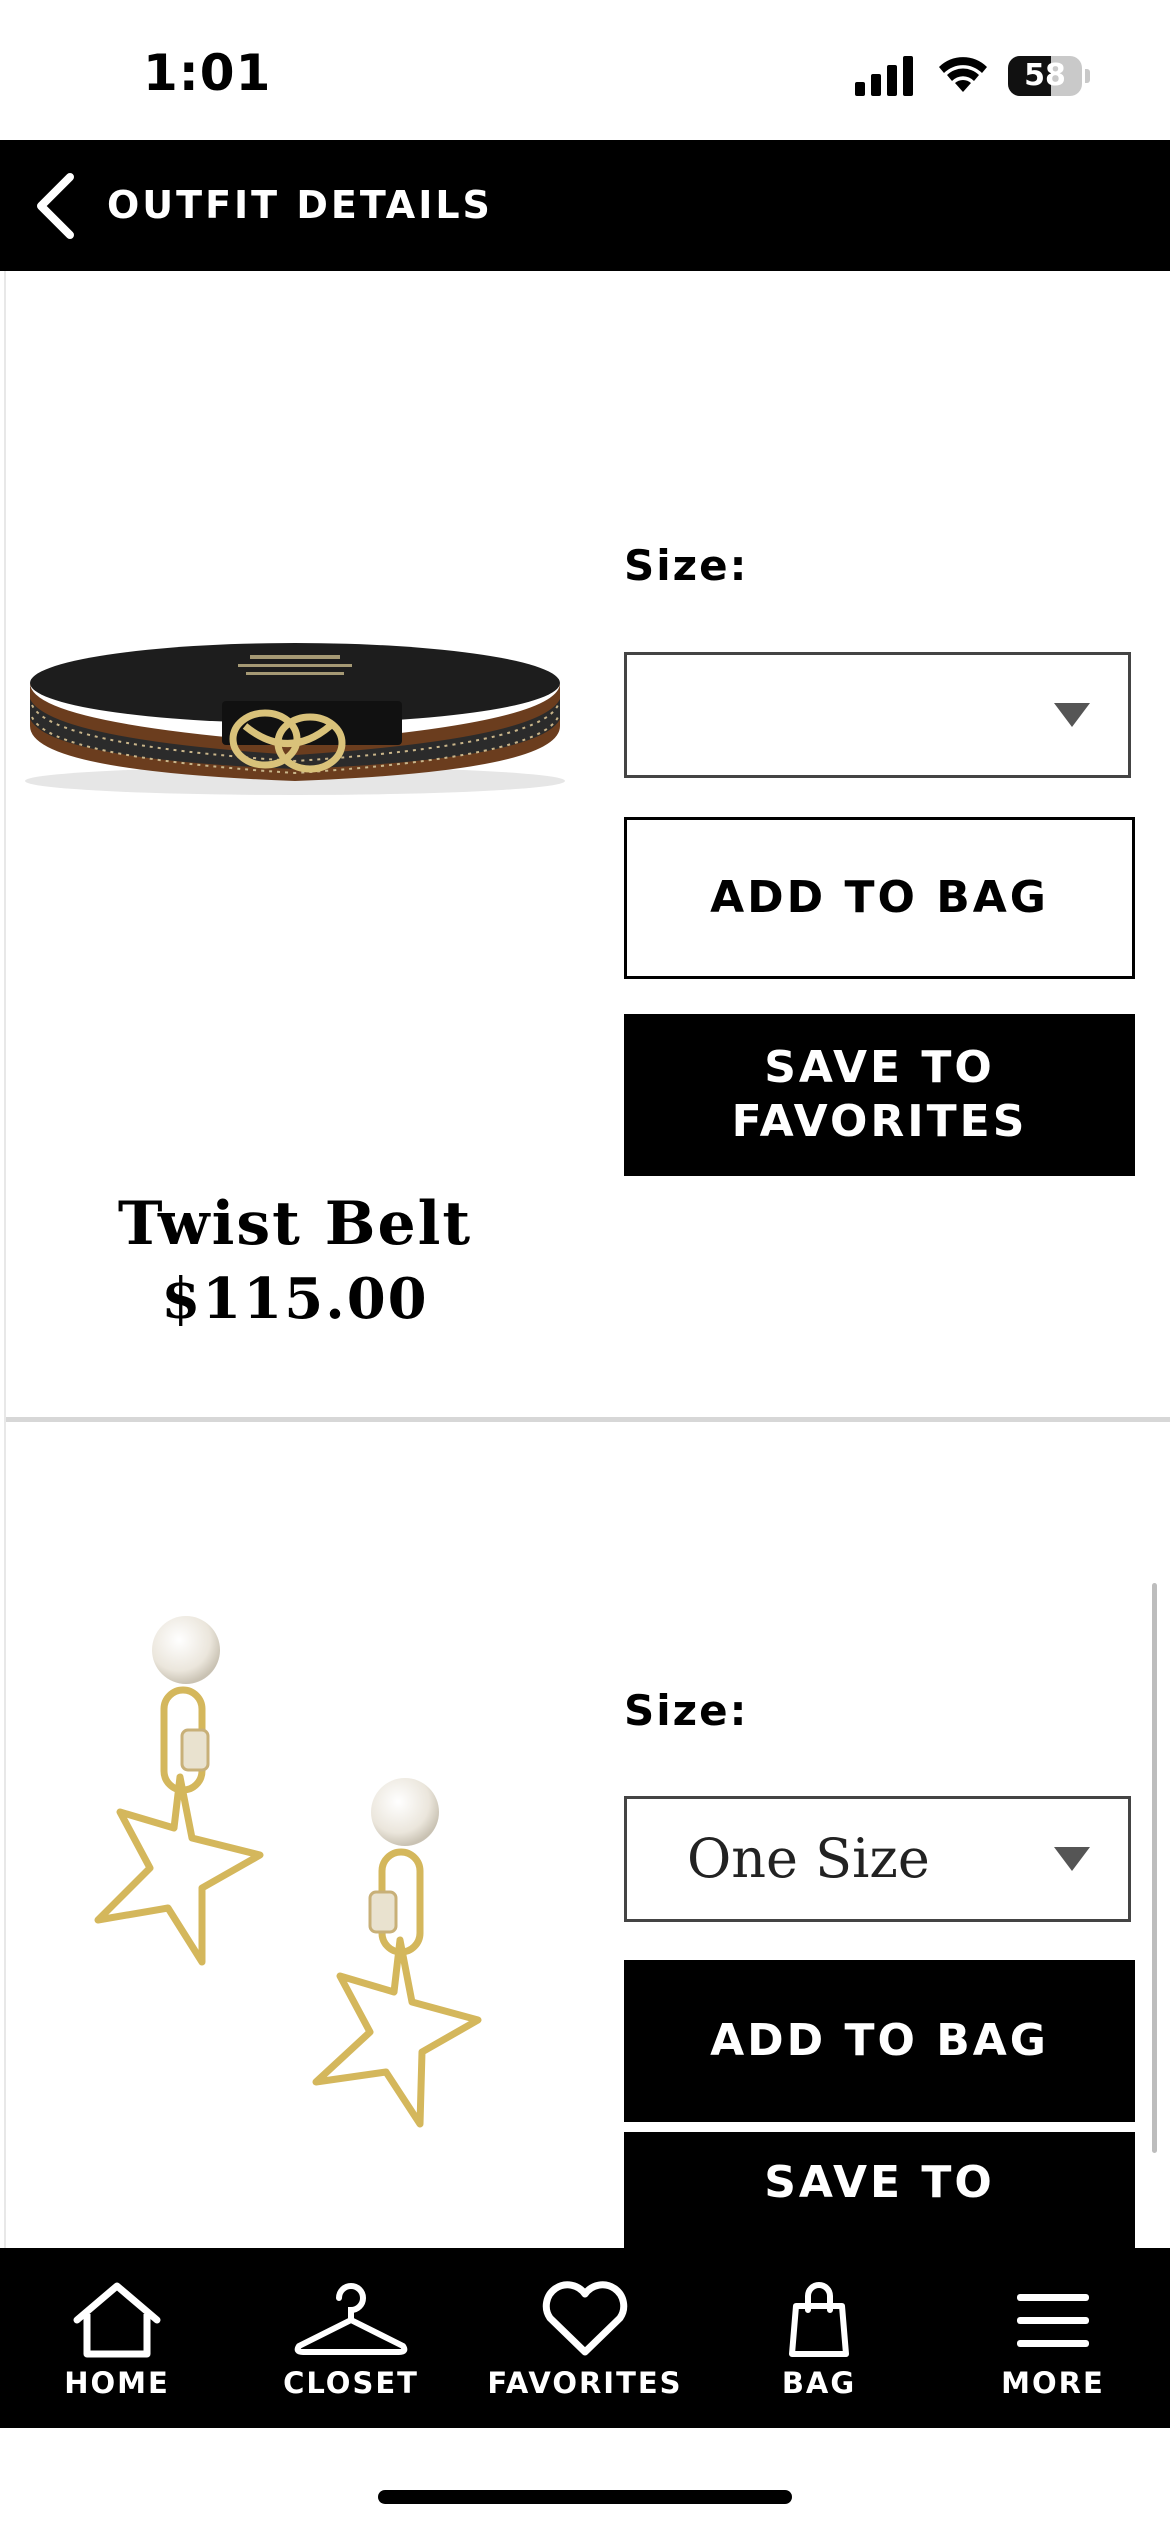 This screenshot has width=1170, height=2532. I want to click on earrings-image, so click(288, 1872).